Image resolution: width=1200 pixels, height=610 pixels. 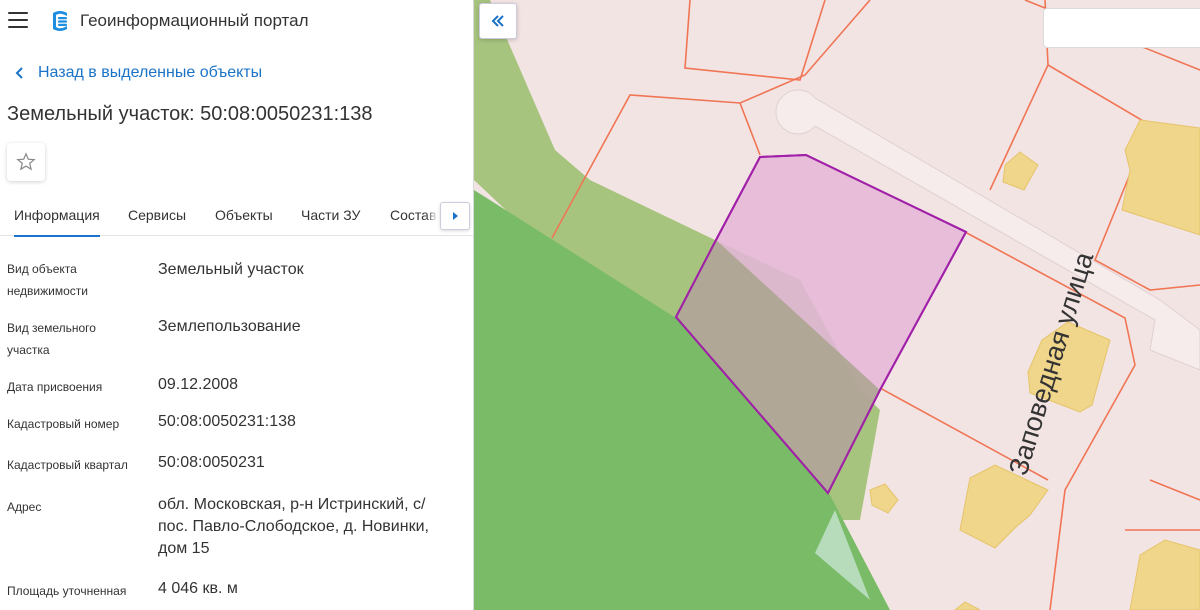 I want to click on back-to-selected-link: Назад в выделенные объекты, so click(x=137, y=73).